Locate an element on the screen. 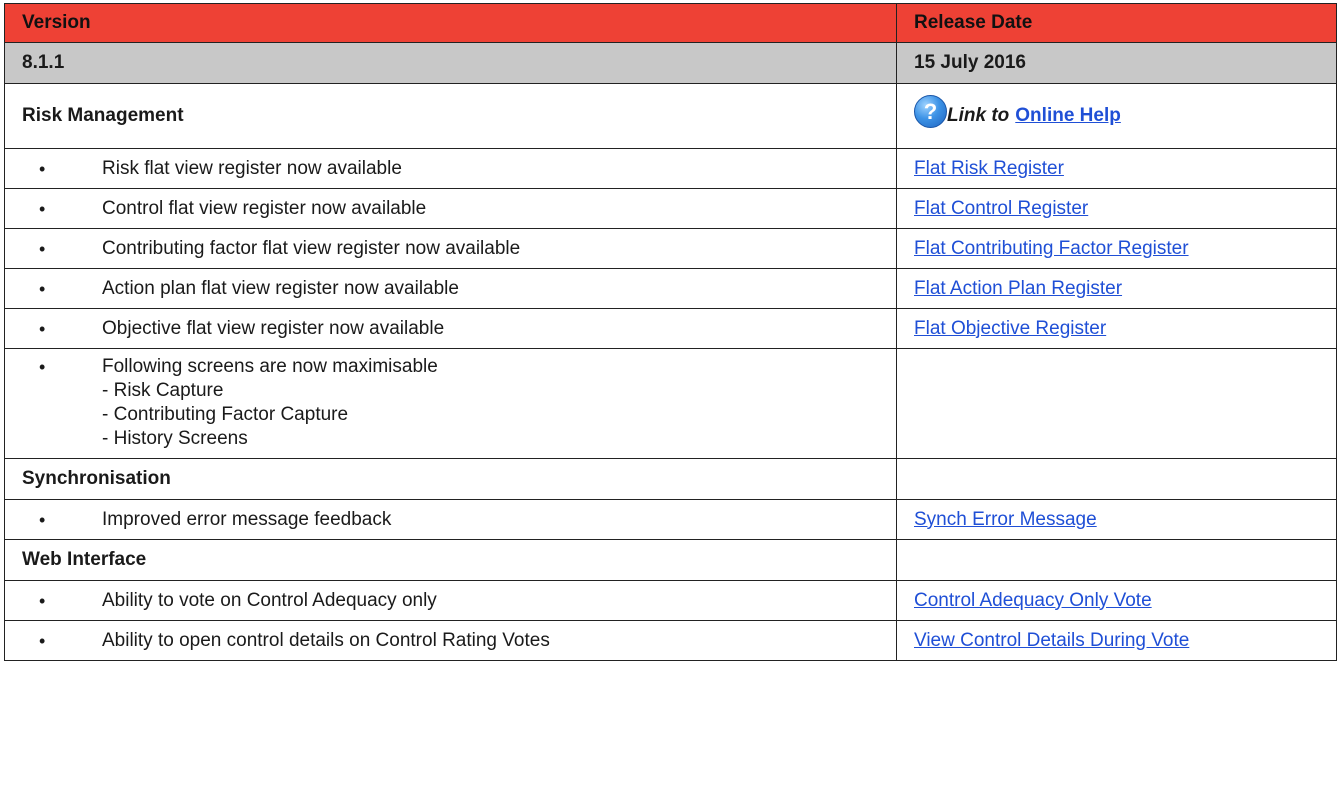 The width and height of the screenshot is (1338, 807). synch-error-message-link: Synch Error Message is located at coordinates (1005, 519).